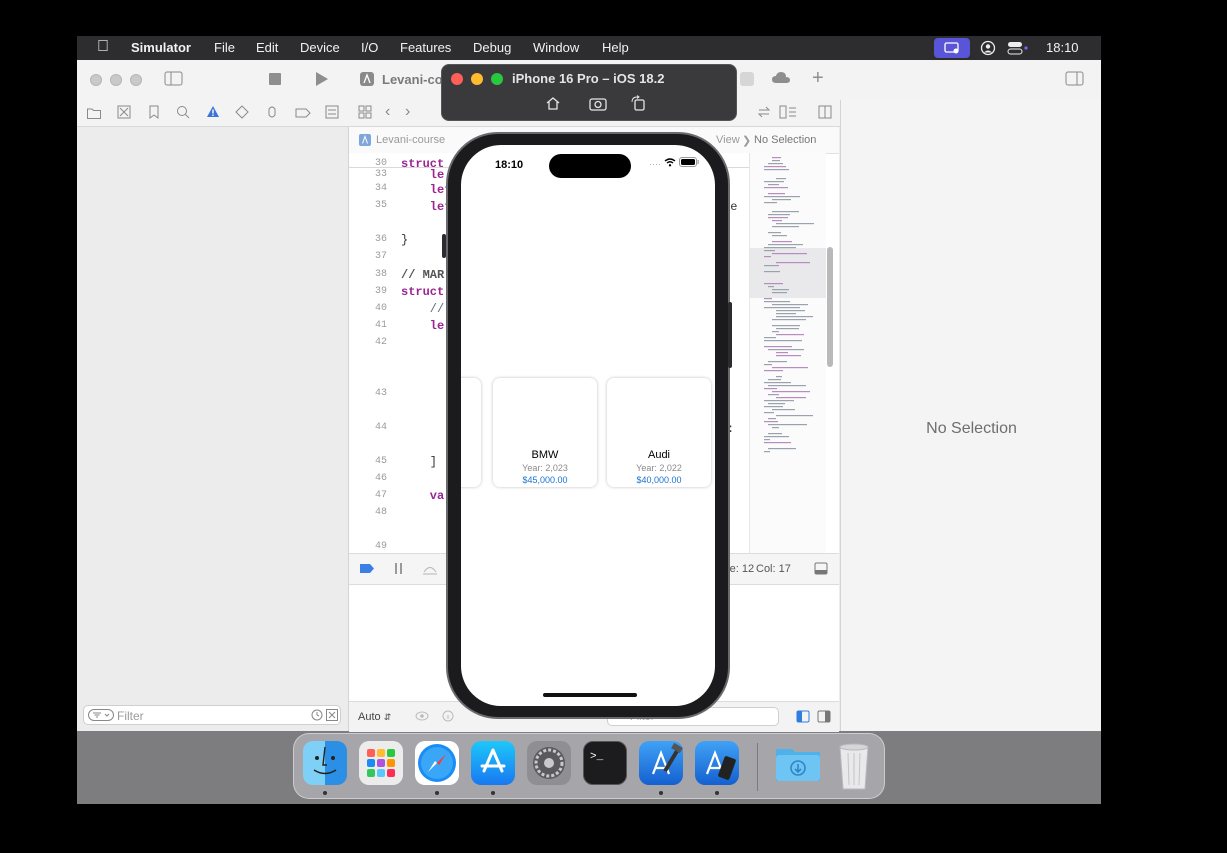  Describe the element at coordinates (492, 47) in the screenshot. I see `menu-debug: Debug` at that location.